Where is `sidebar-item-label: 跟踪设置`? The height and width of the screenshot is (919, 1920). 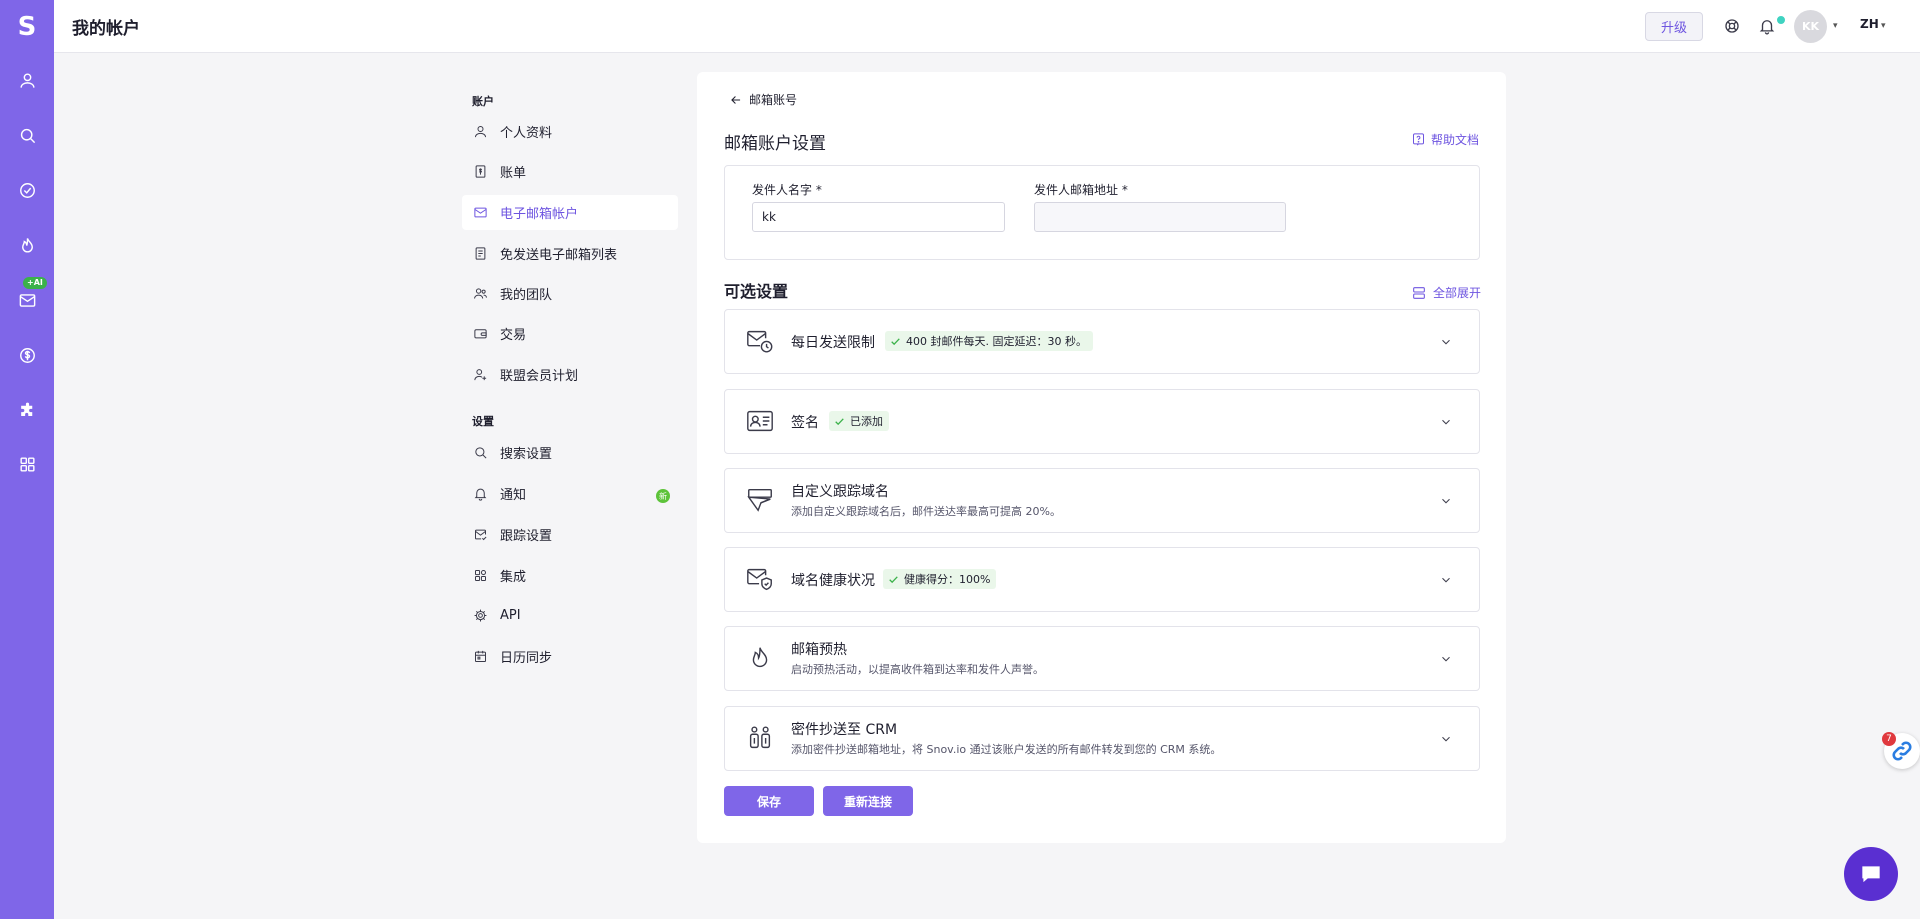 sidebar-item-label: 跟踪设置 is located at coordinates (526, 536).